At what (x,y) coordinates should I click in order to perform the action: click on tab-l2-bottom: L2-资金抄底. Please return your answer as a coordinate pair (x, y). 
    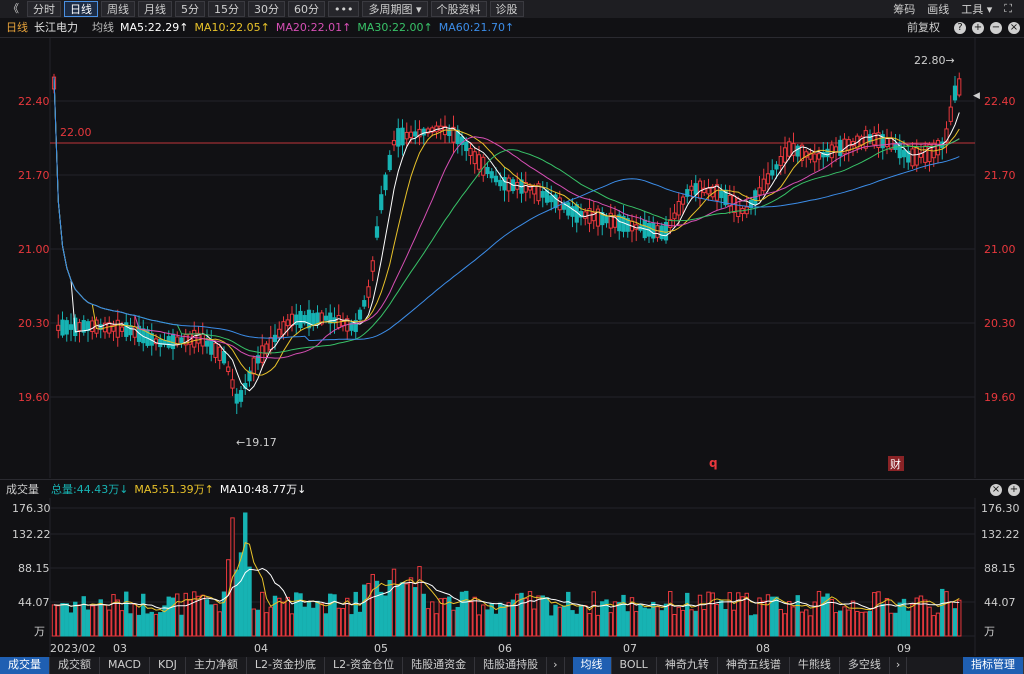
    Looking at the image, I should click on (286, 665).